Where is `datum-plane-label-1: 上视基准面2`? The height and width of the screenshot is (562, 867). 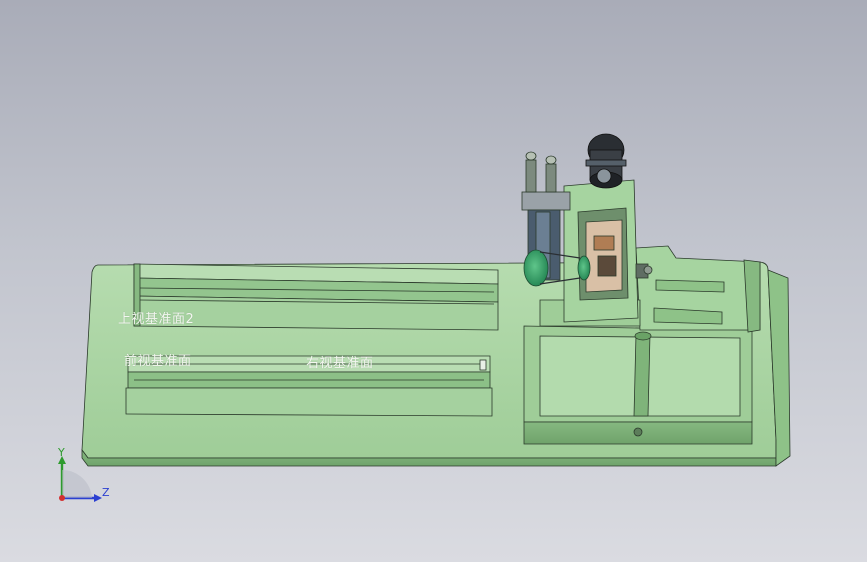
datum-plane-label-1: 上视基准面2 is located at coordinates (156, 317).